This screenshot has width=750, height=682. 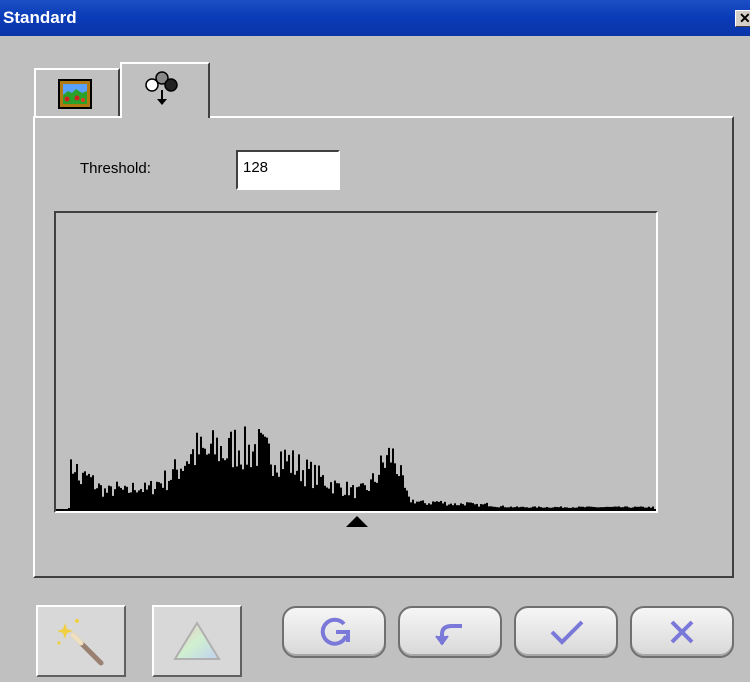 What do you see at coordinates (40, 17) in the screenshot?
I see `window-title: Standard` at bounding box center [40, 17].